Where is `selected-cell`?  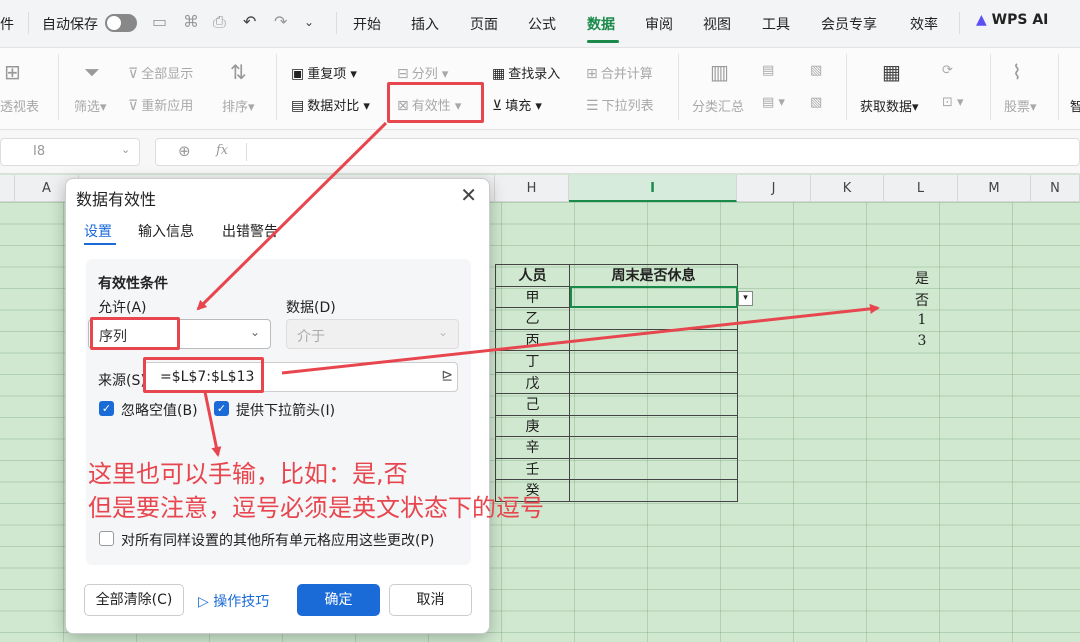
selected-cell is located at coordinates (653, 296).